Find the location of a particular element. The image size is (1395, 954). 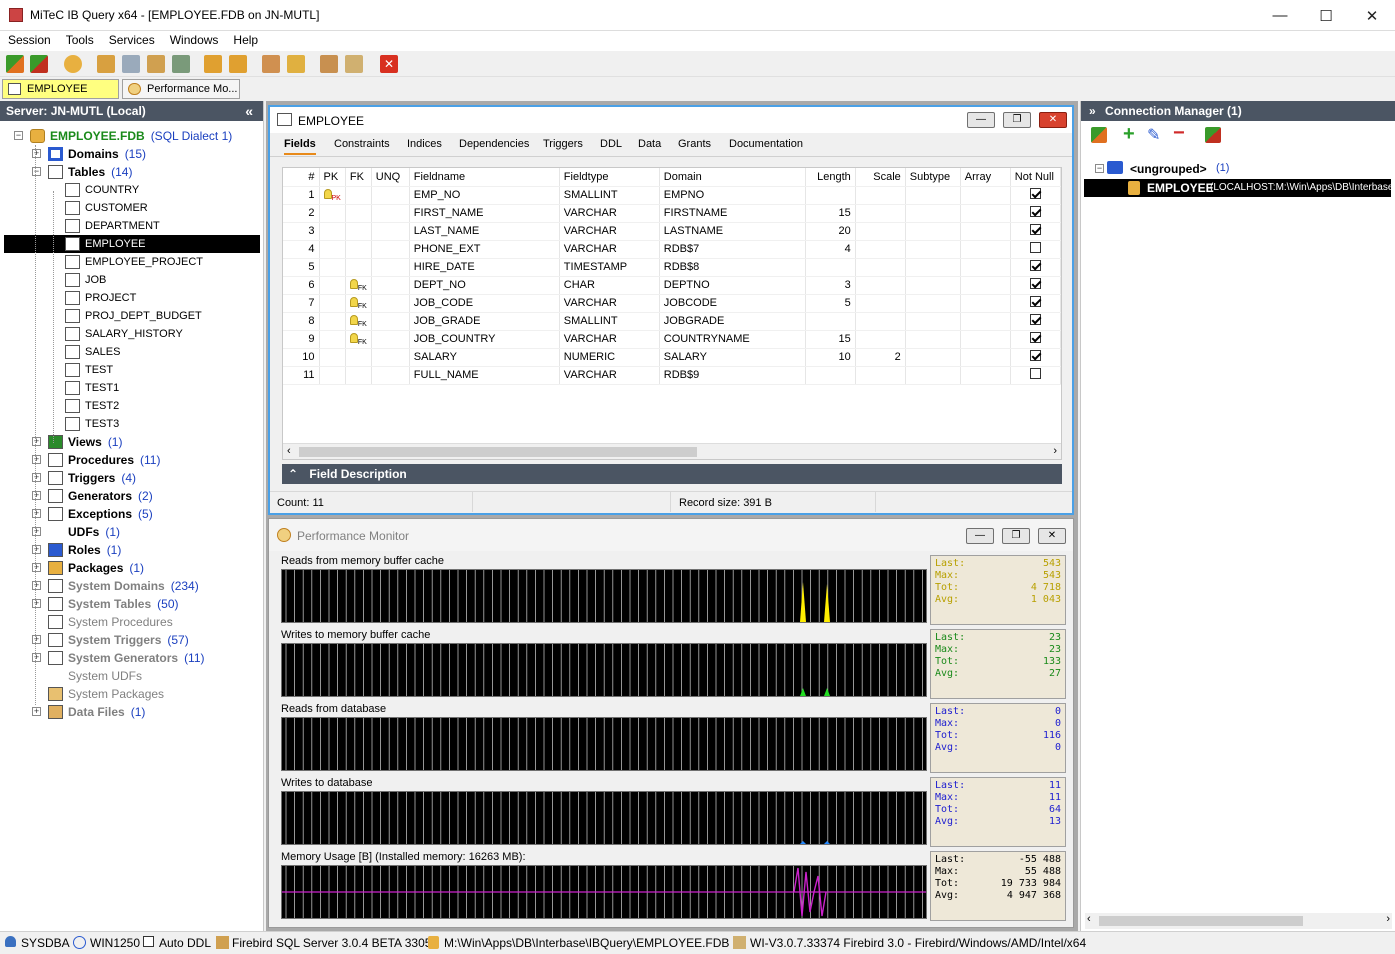

disconnect-icon is located at coordinates (39, 64).